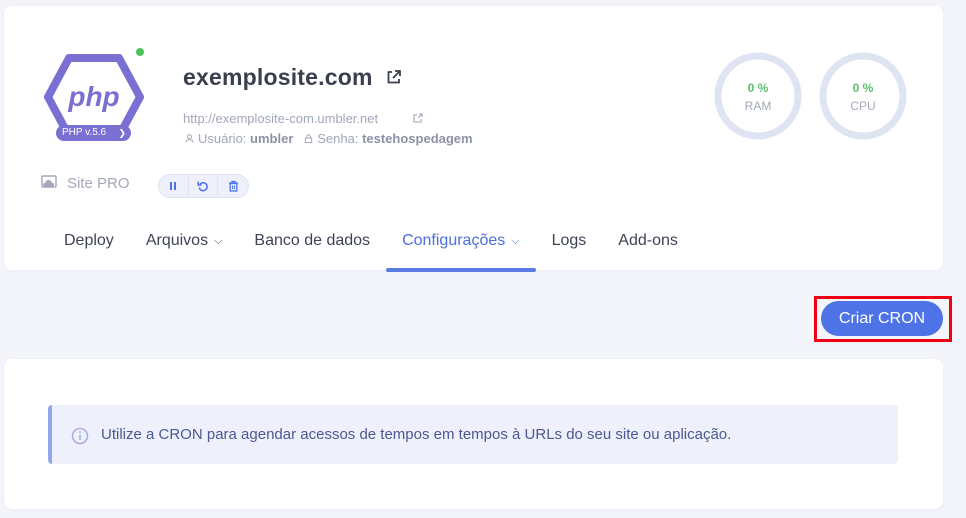 The height and width of the screenshot is (518, 966). I want to click on tab-arquivos-label: Arquivos, so click(177, 240).